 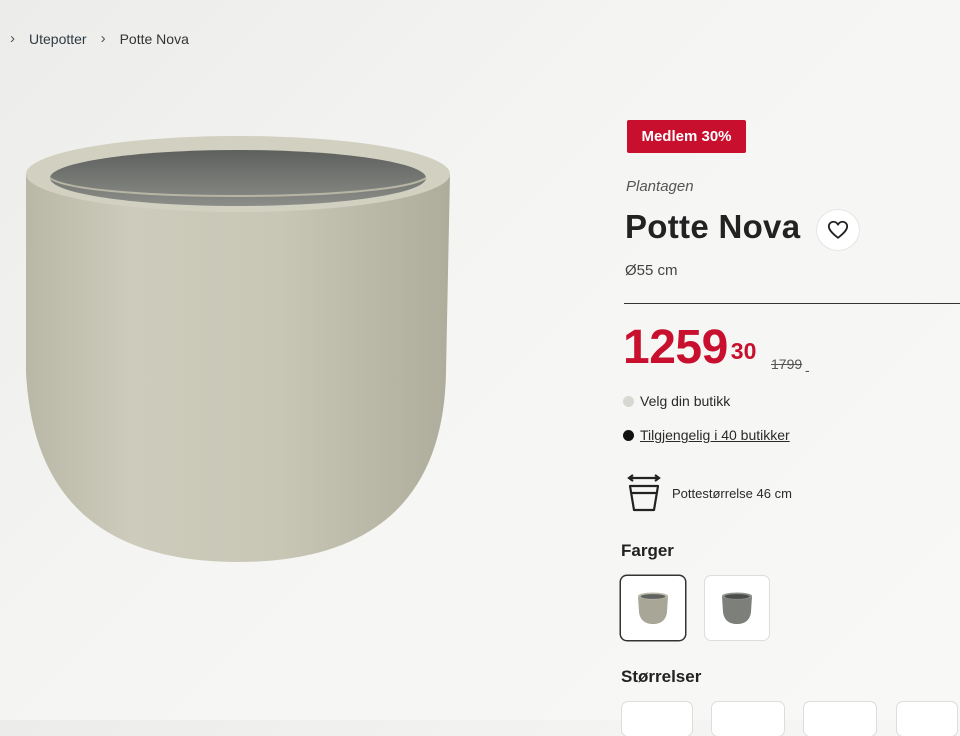 I want to click on sizes-heading: Størrelser, so click(x=661, y=676).